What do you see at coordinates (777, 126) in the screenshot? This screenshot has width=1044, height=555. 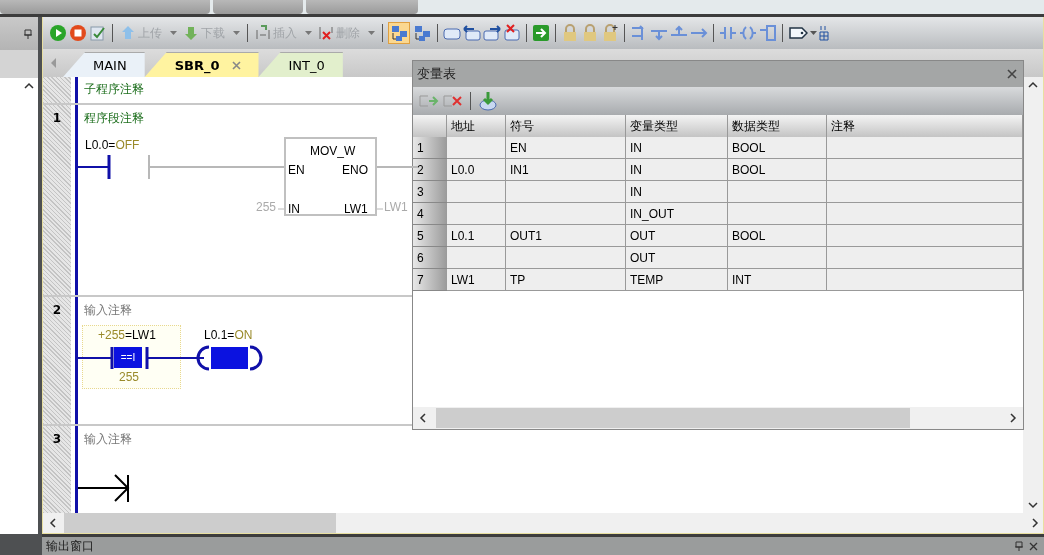 I see `column-header: 数据类型` at bounding box center [777, 126].